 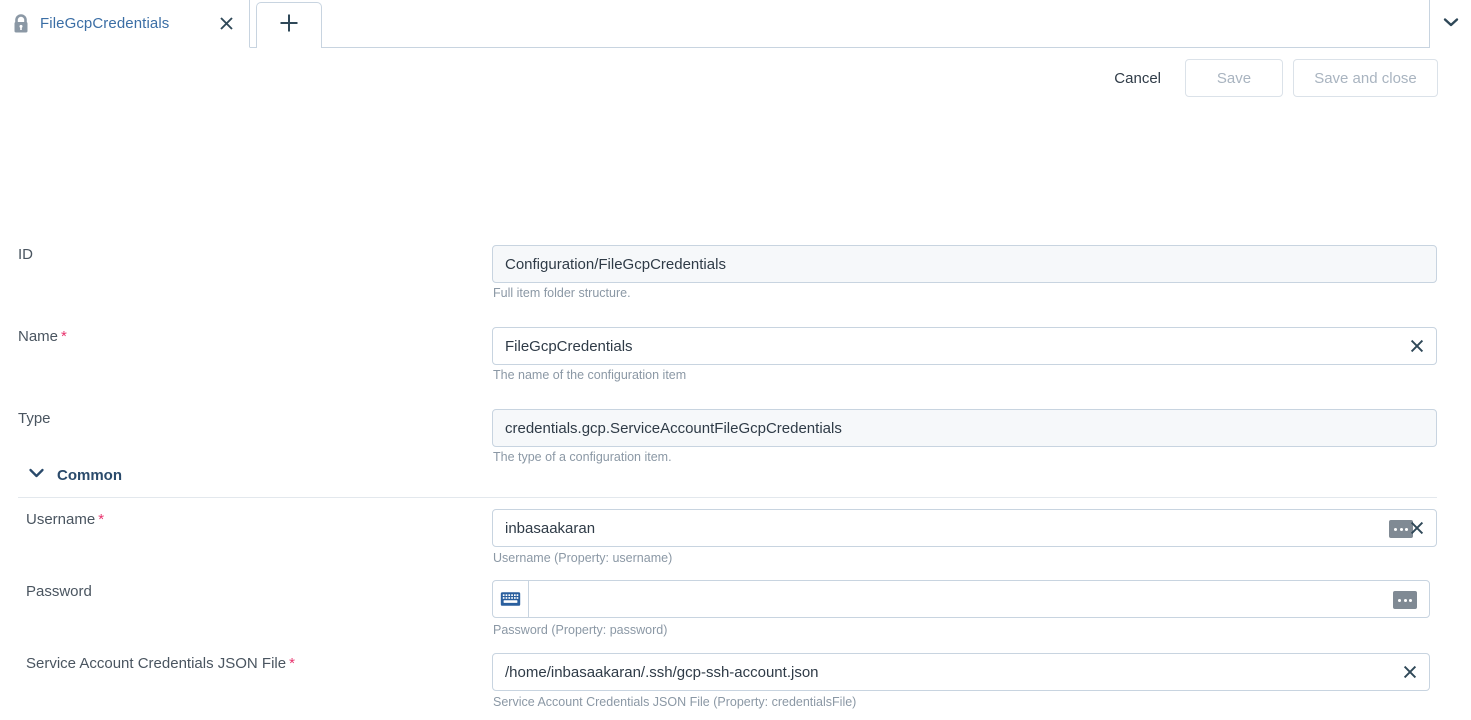 I want to click on id-input, so click(x=964, y=264).